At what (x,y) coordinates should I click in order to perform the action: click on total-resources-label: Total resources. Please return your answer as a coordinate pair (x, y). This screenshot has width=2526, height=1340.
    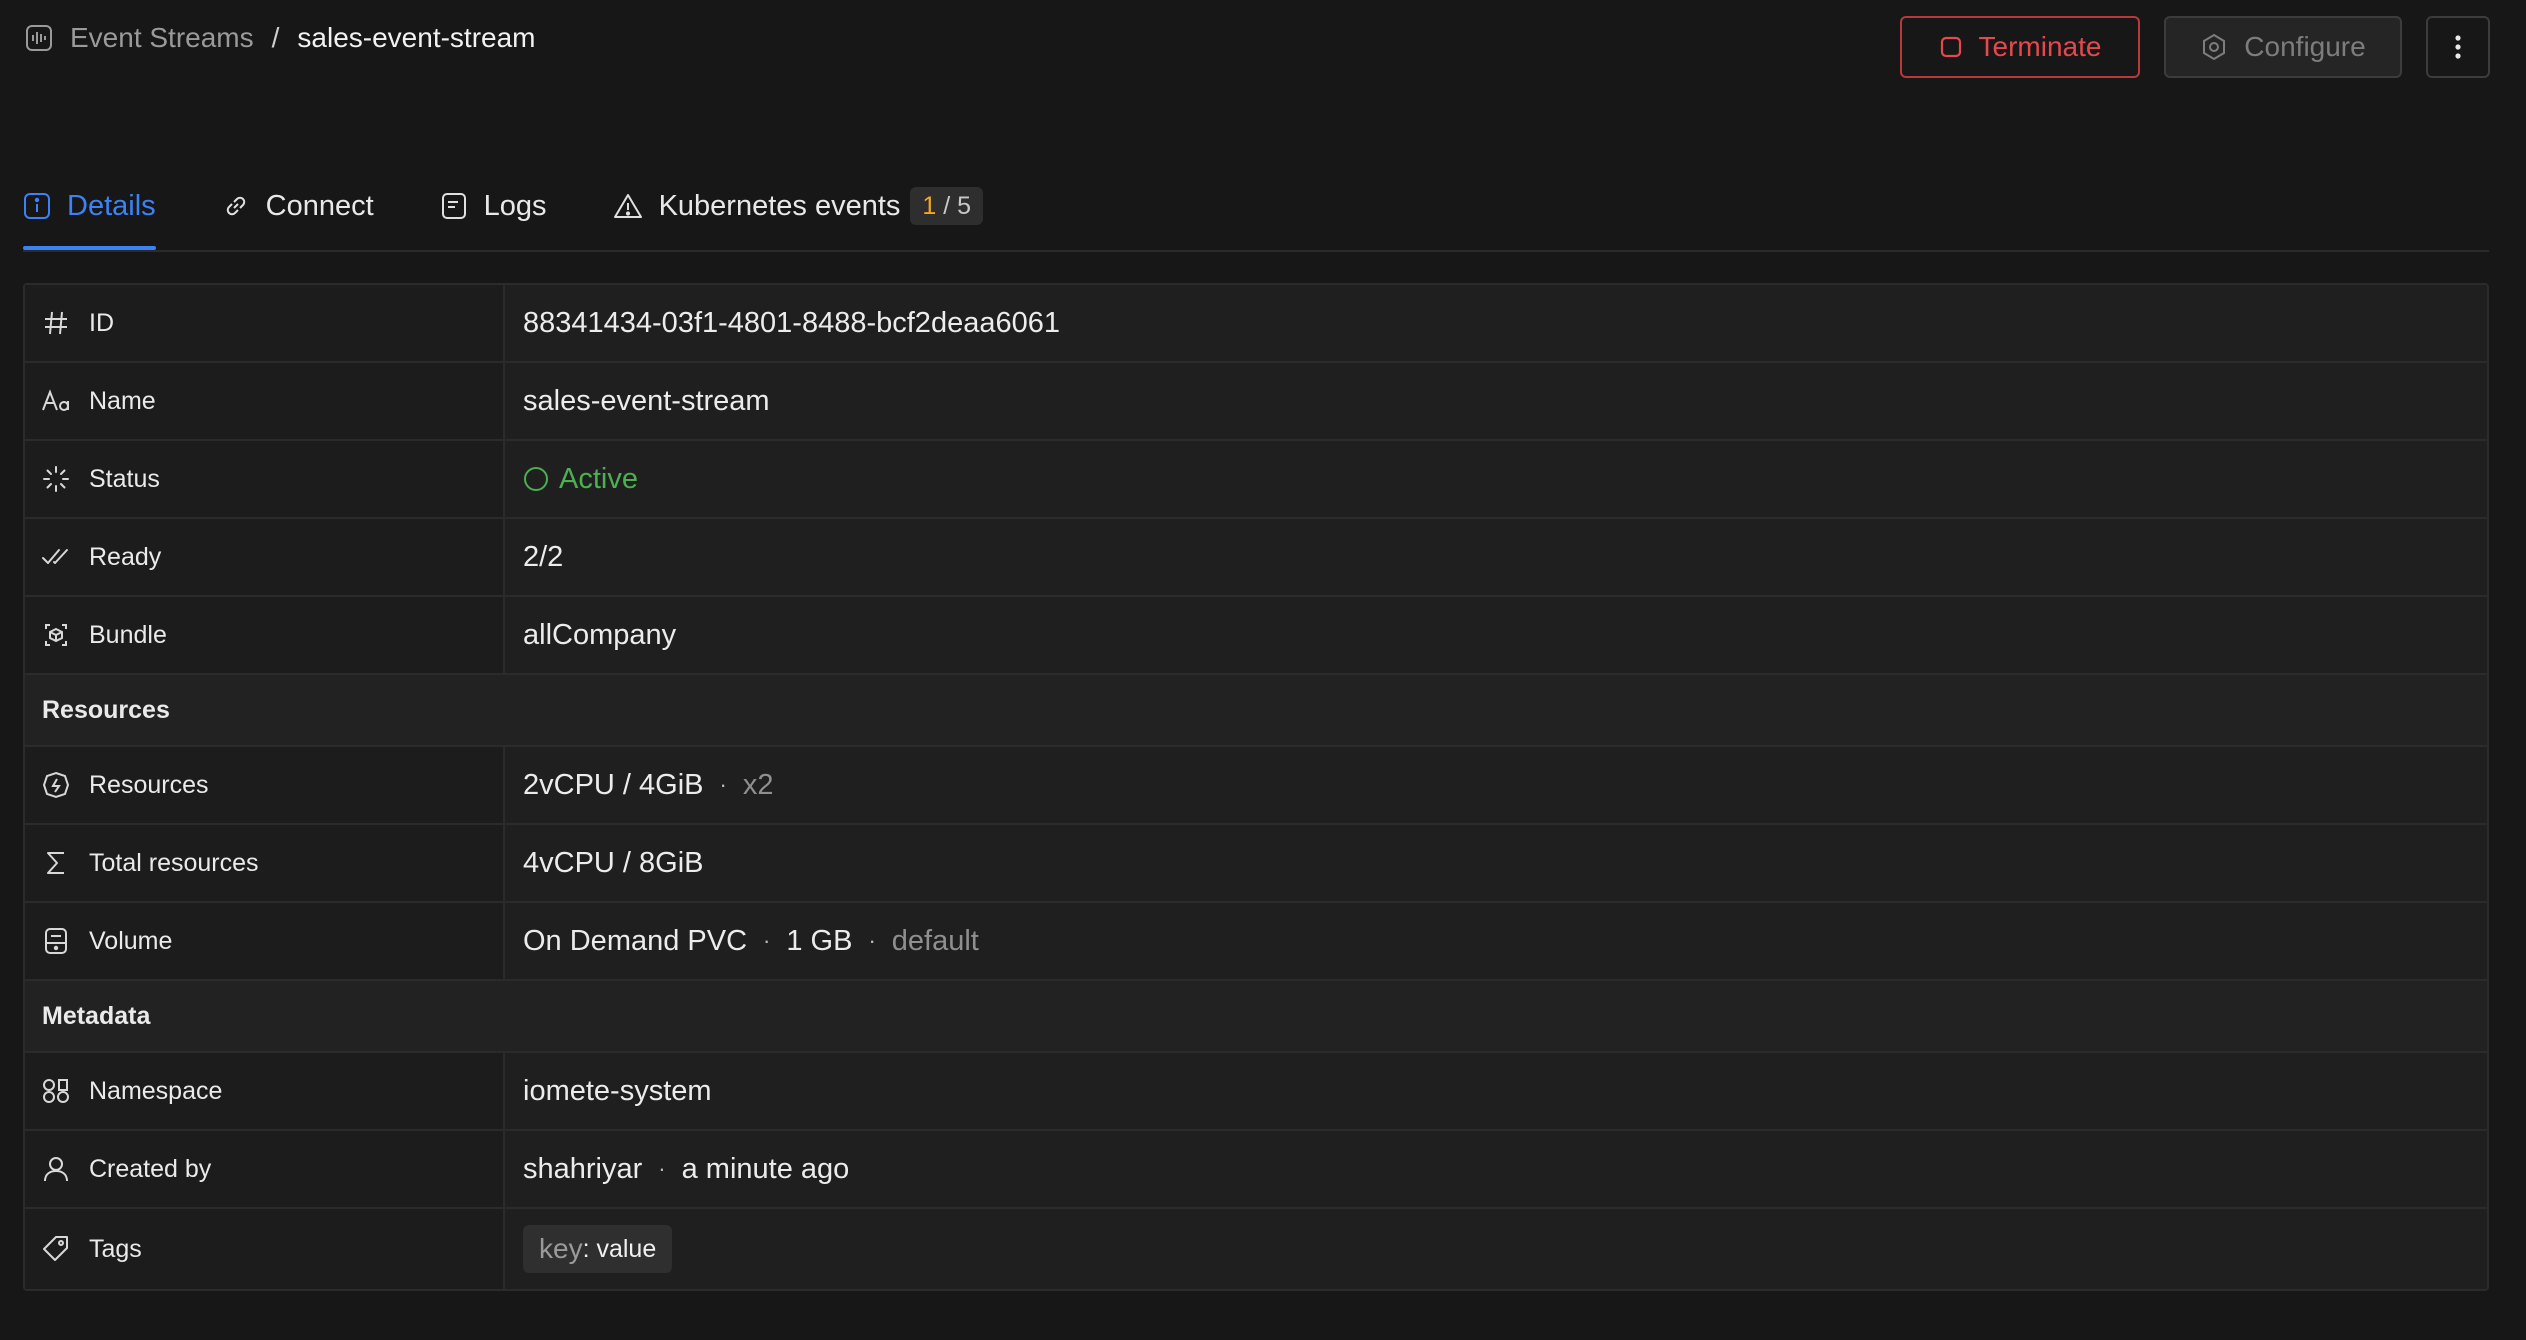
    Looking at the image, I should click on (174, 862).